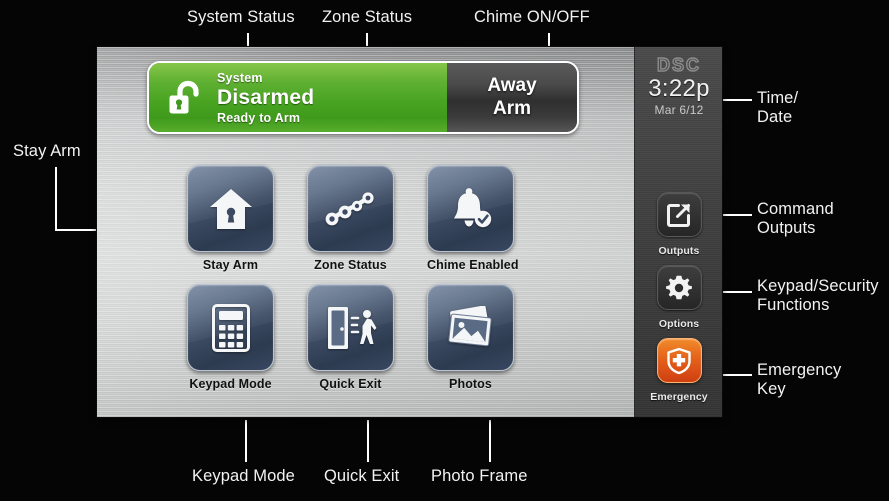 The image size is (889, 501). I want to click on clock-time: 3:22p, so click(679, 88).